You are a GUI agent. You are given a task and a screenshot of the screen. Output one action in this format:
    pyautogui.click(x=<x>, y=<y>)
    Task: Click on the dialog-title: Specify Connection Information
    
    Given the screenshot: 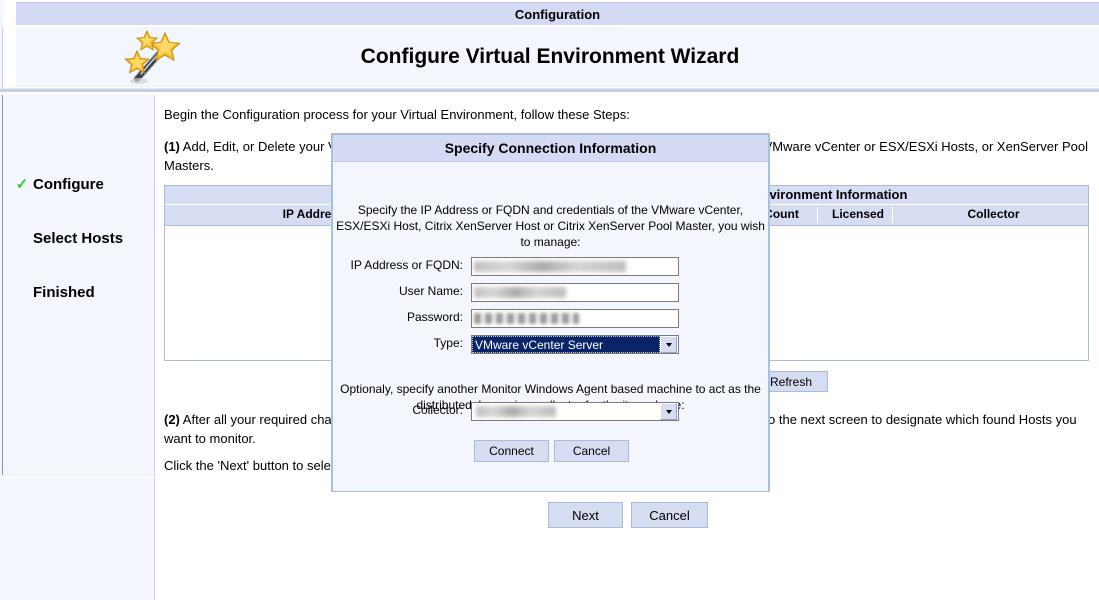 What is the action you would take?
    pyautogui.click(x=550, y=148)
    